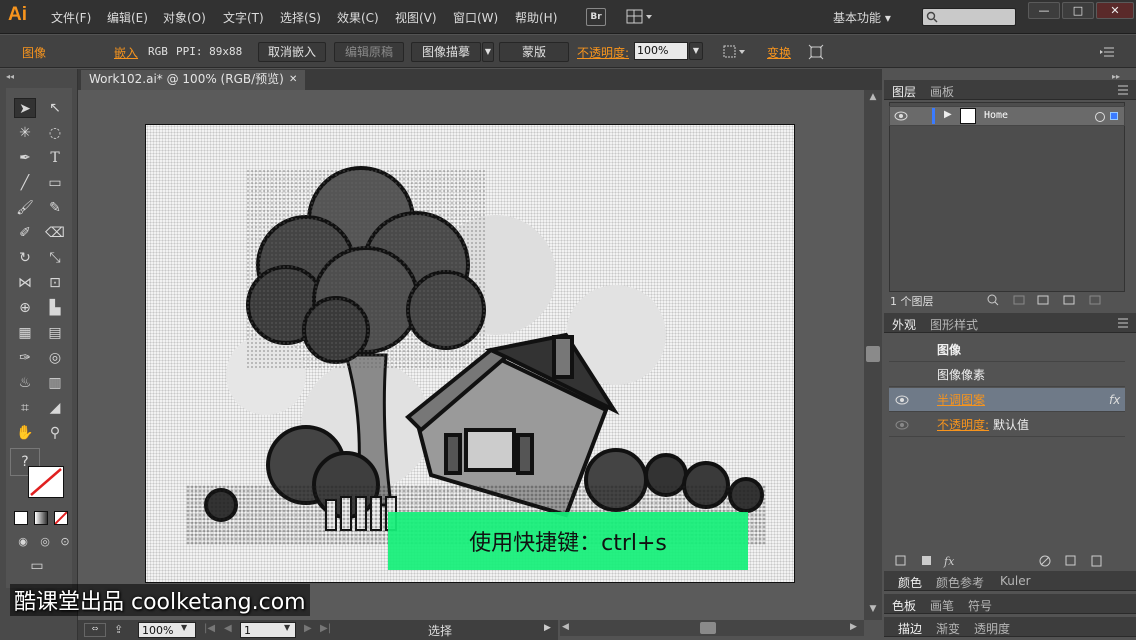  What do you see at coordinates (996, 115) in the screenshot?
I see `layer-name: Home` at bounding box center [996, 115].